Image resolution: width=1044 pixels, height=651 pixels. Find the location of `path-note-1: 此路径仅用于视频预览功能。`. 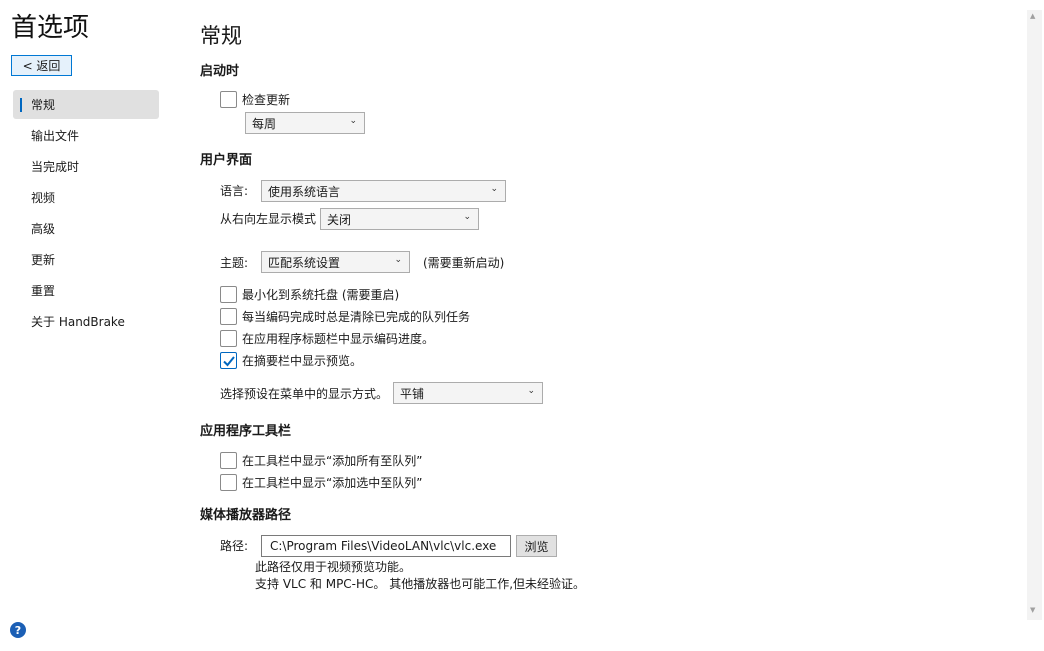

path-note-1: 此路径仅用于视频预览功能。 is located at coordinates (333, 567).